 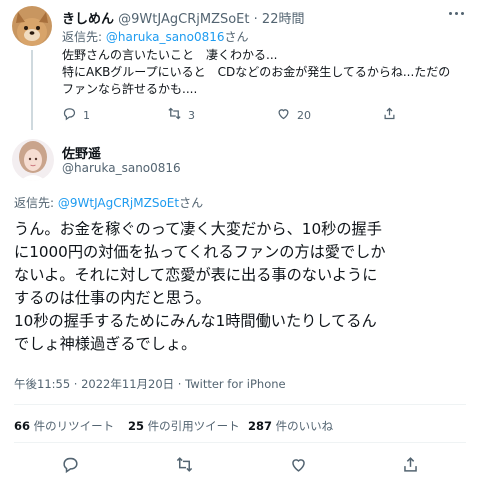 I want to click on main-author-handle: @haruka_sano0816, so click(x=121, y=168).